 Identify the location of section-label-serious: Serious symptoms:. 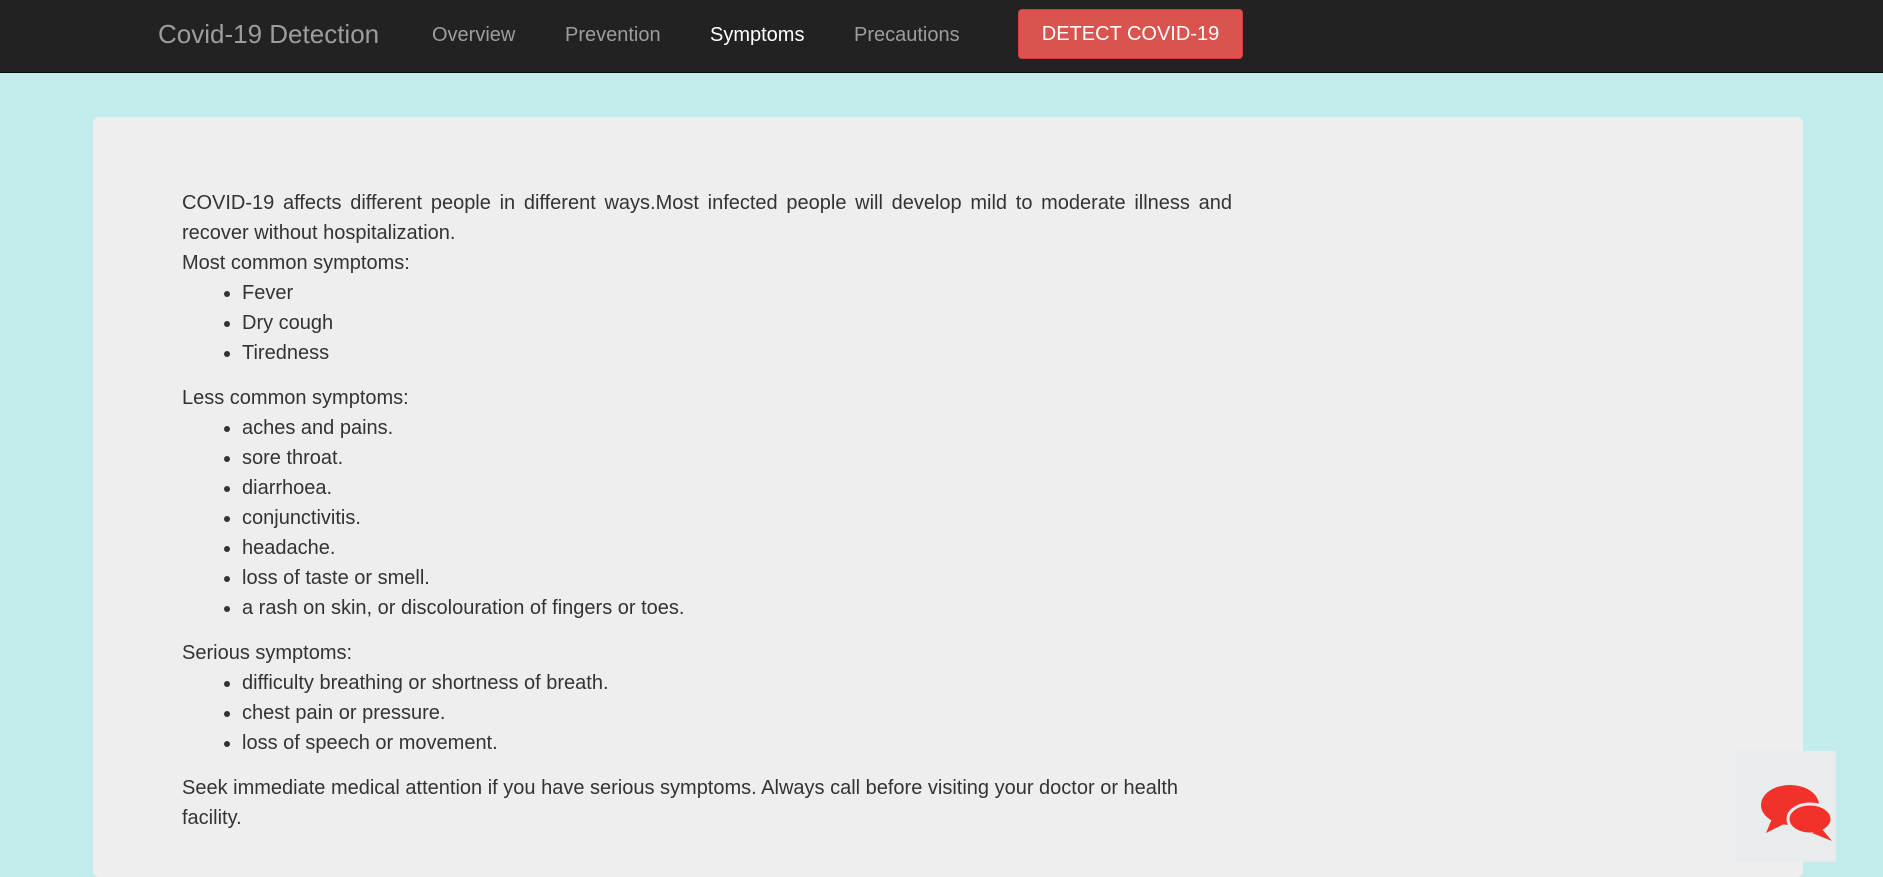
(267, 653).